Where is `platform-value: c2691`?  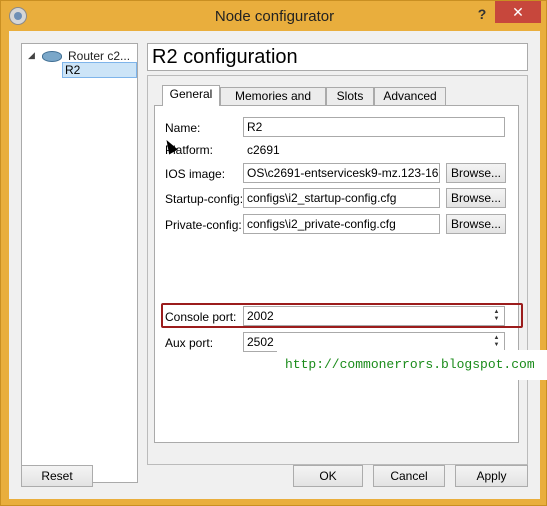
platform-value: c2691 is located at coordinates (263, 150).